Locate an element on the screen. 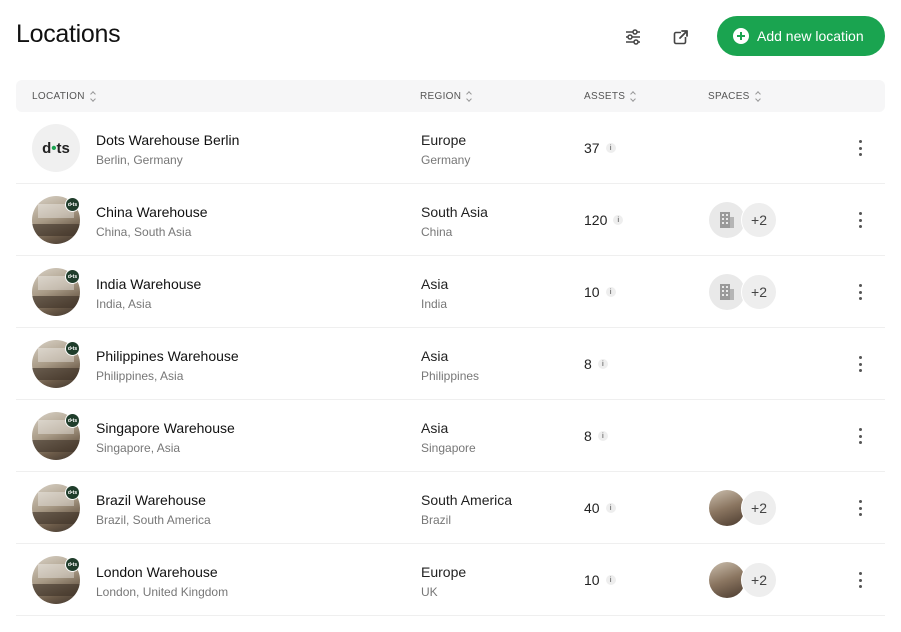 The width and height of the screenshot is (901, 632). filter-button is located at coordinates (633, 37).